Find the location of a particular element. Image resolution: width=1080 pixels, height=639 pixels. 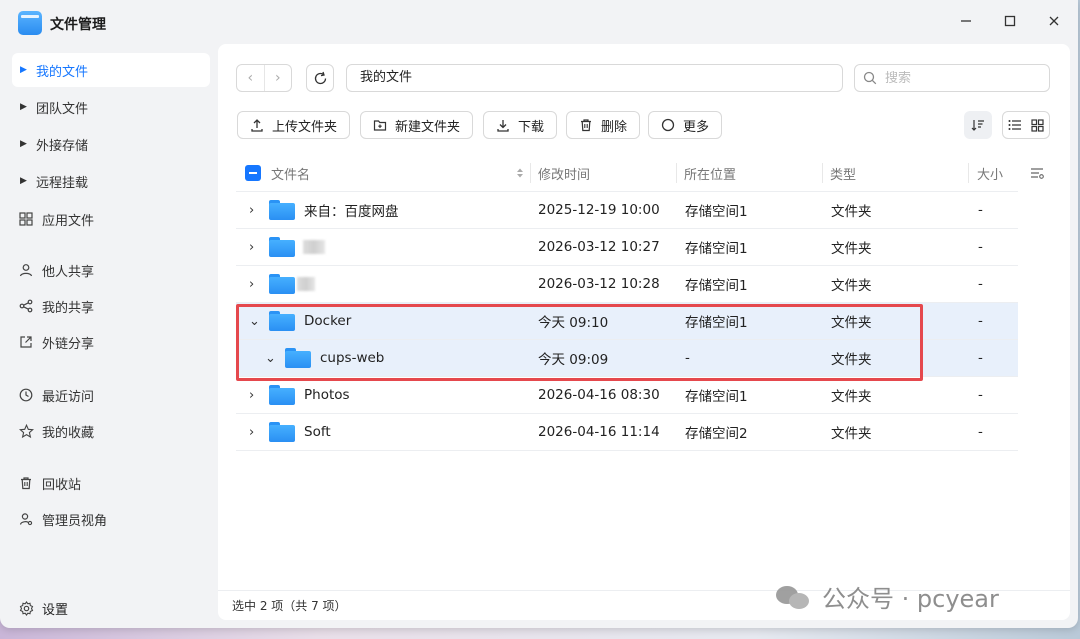

caret-right-icon: ▶ is located at coordinates (23, 107).